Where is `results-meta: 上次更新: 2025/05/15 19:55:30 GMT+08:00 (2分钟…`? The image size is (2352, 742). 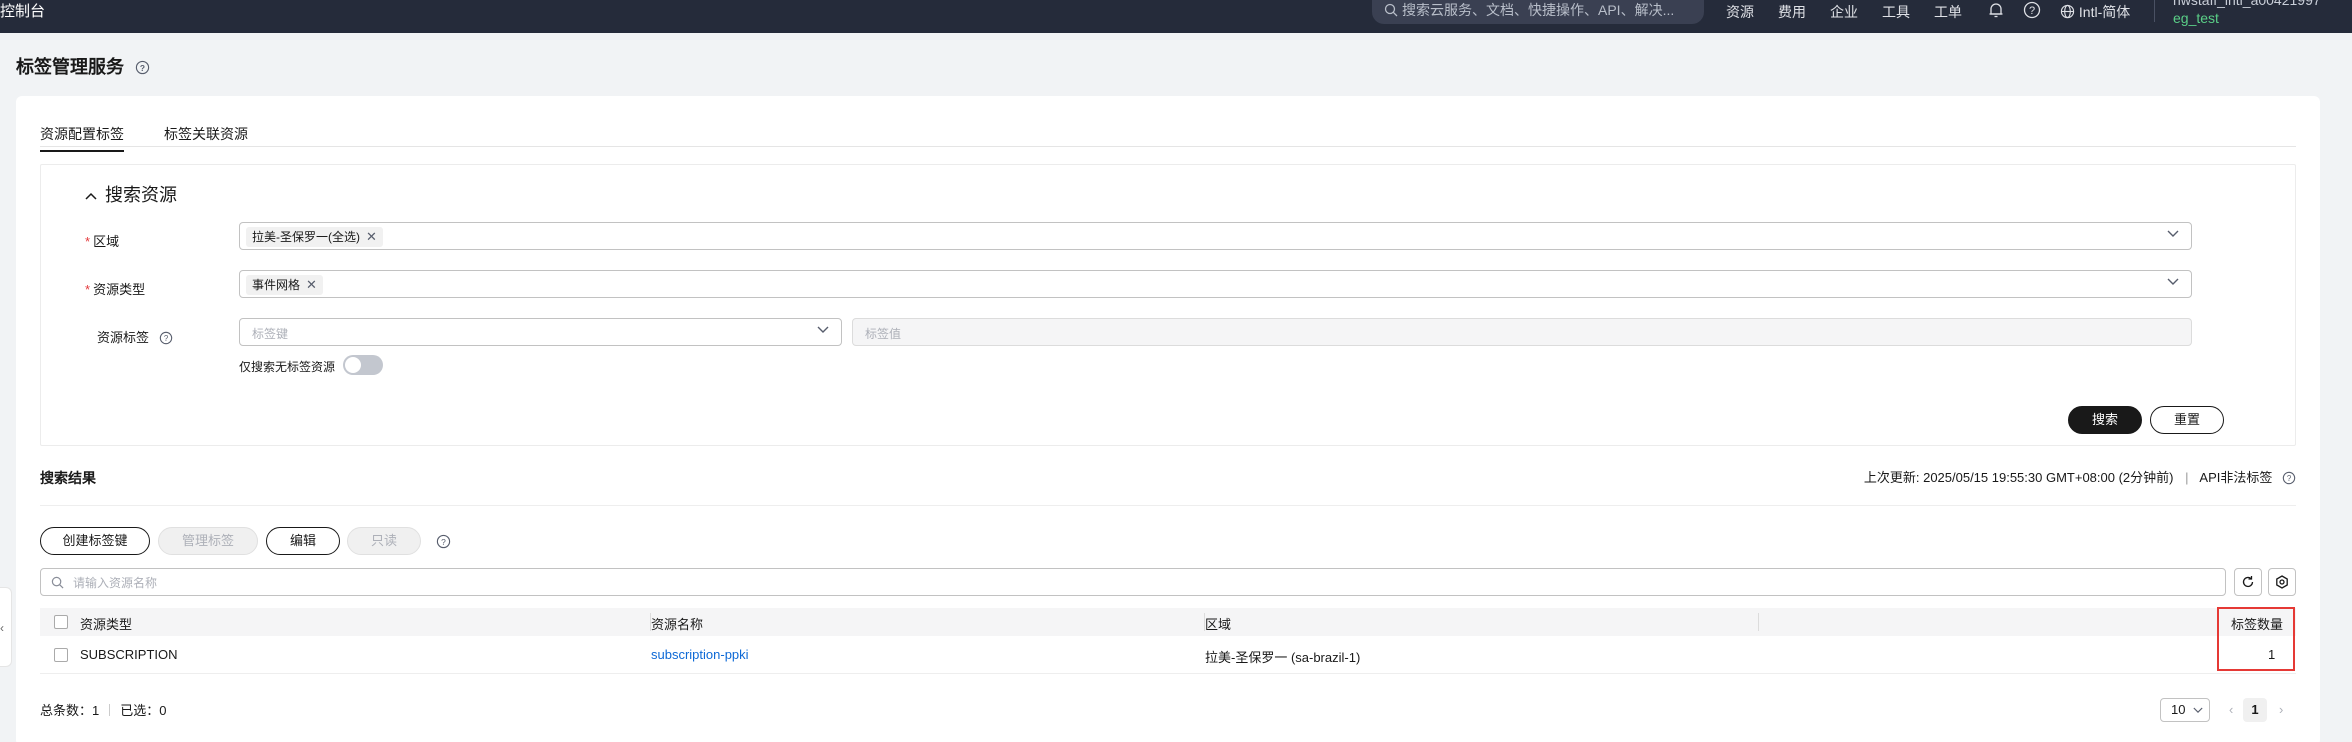
results-meta: 上次更新: 2025/05/15 19:55:30 GMT+08:00 (2分钟… is located at coordinates (2080, 476).